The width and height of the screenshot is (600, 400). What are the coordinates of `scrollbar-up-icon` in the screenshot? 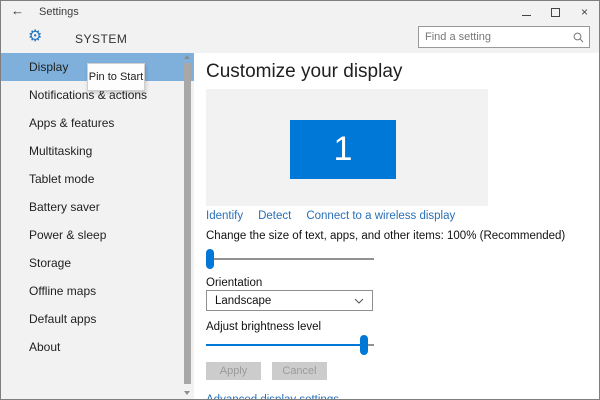 It's located at (187, 57).